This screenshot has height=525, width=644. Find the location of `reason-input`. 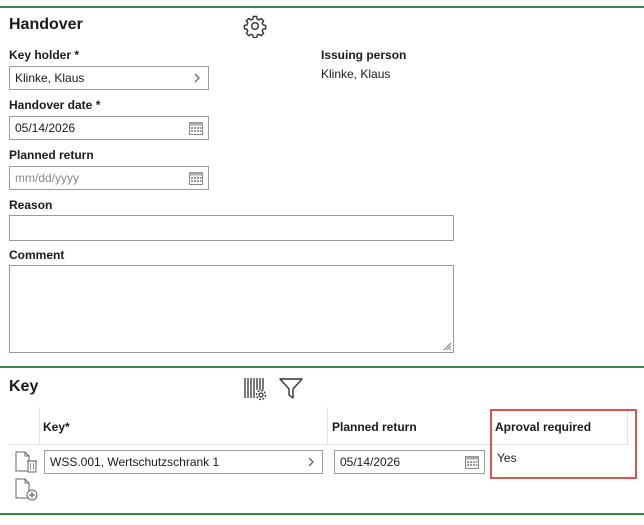

reason-input is located at coordinates (231, 228).